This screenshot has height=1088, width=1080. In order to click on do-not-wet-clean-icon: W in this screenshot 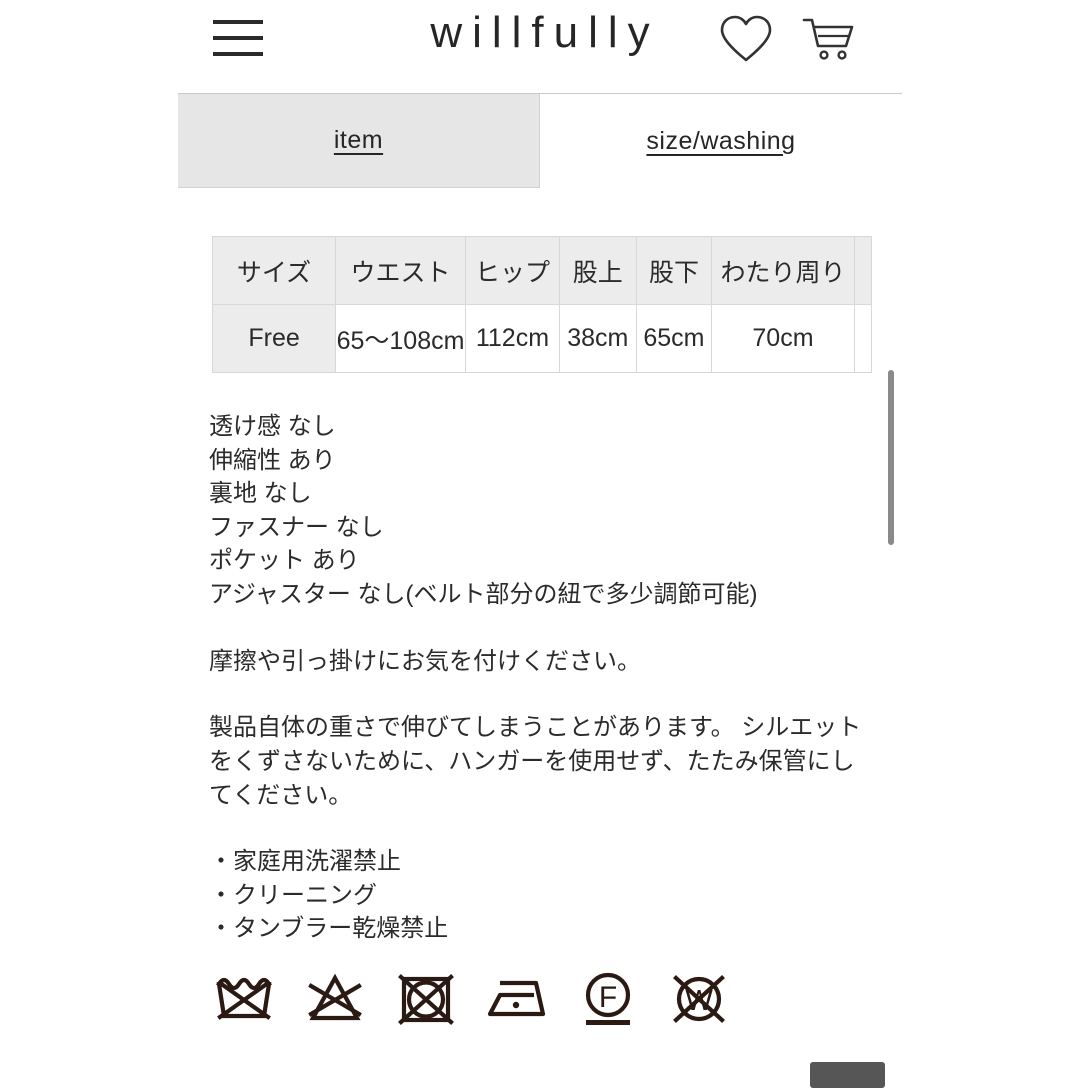, I will do `click(699, 999)`.